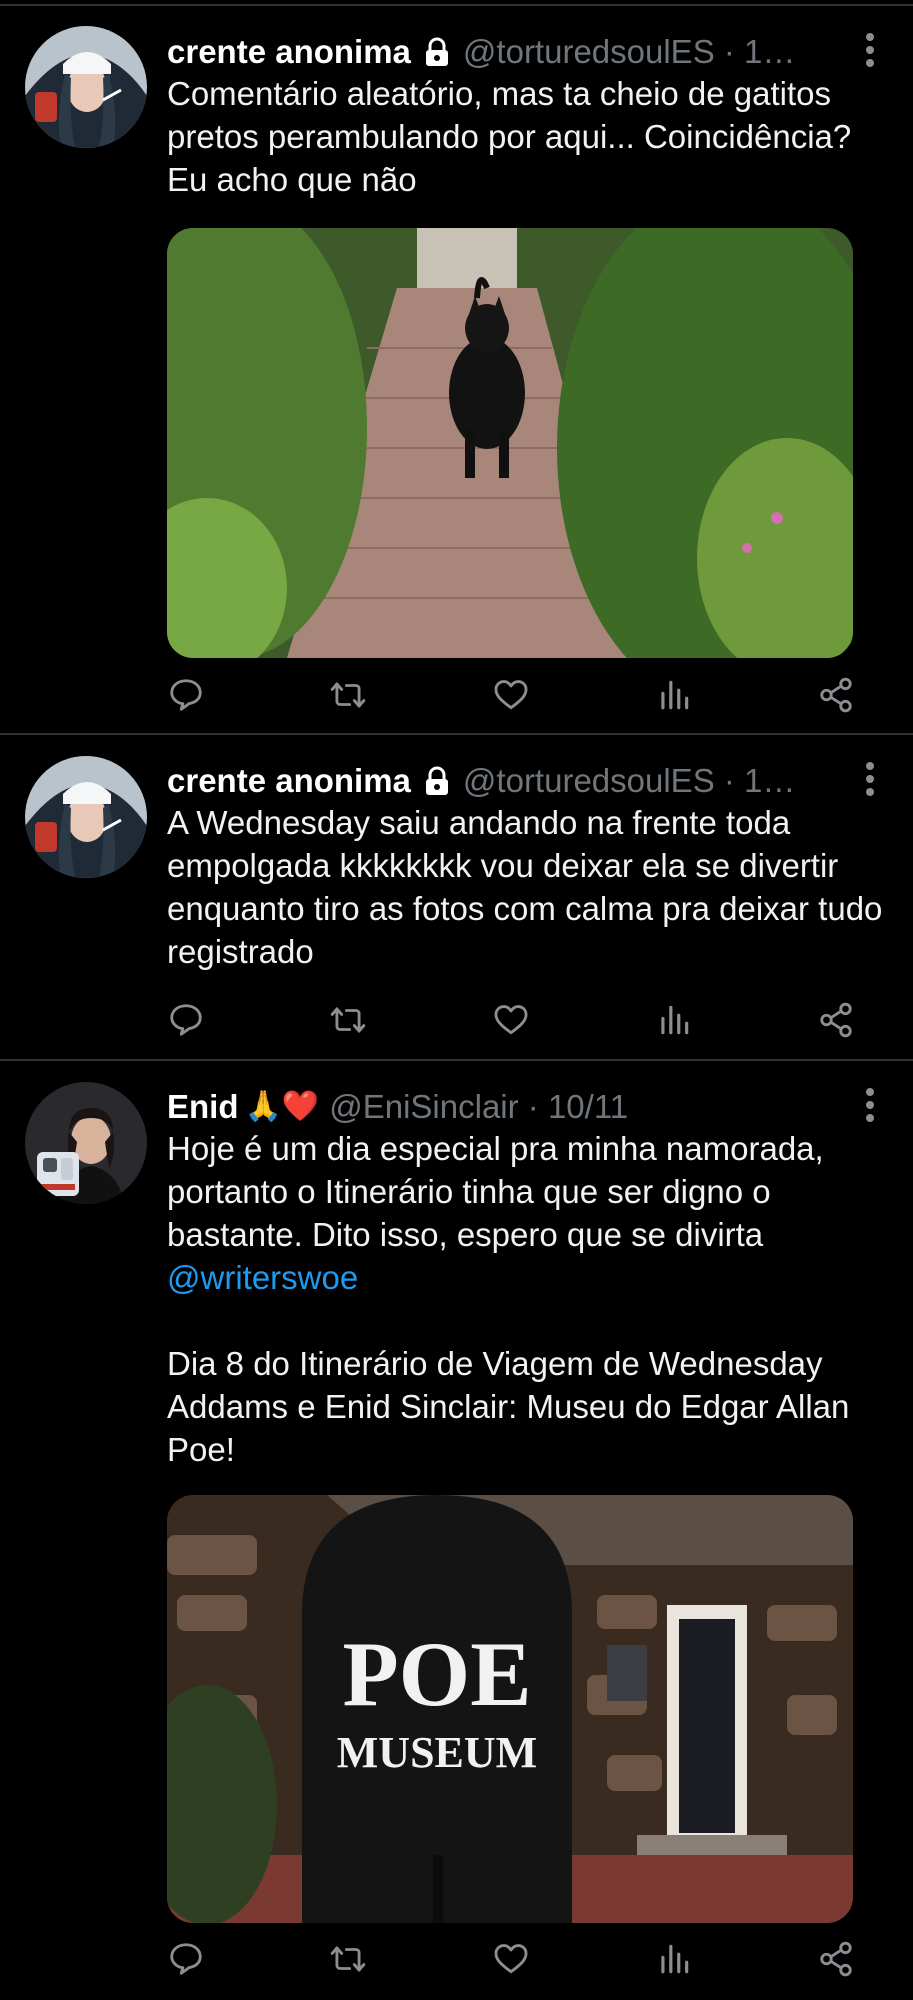 The height and width of the screenshot is (2000, 913). What do you see at coordinates (203, 1107) in the screenshot?
I see `author-name: Enid` at bounding box center [203, 1107].